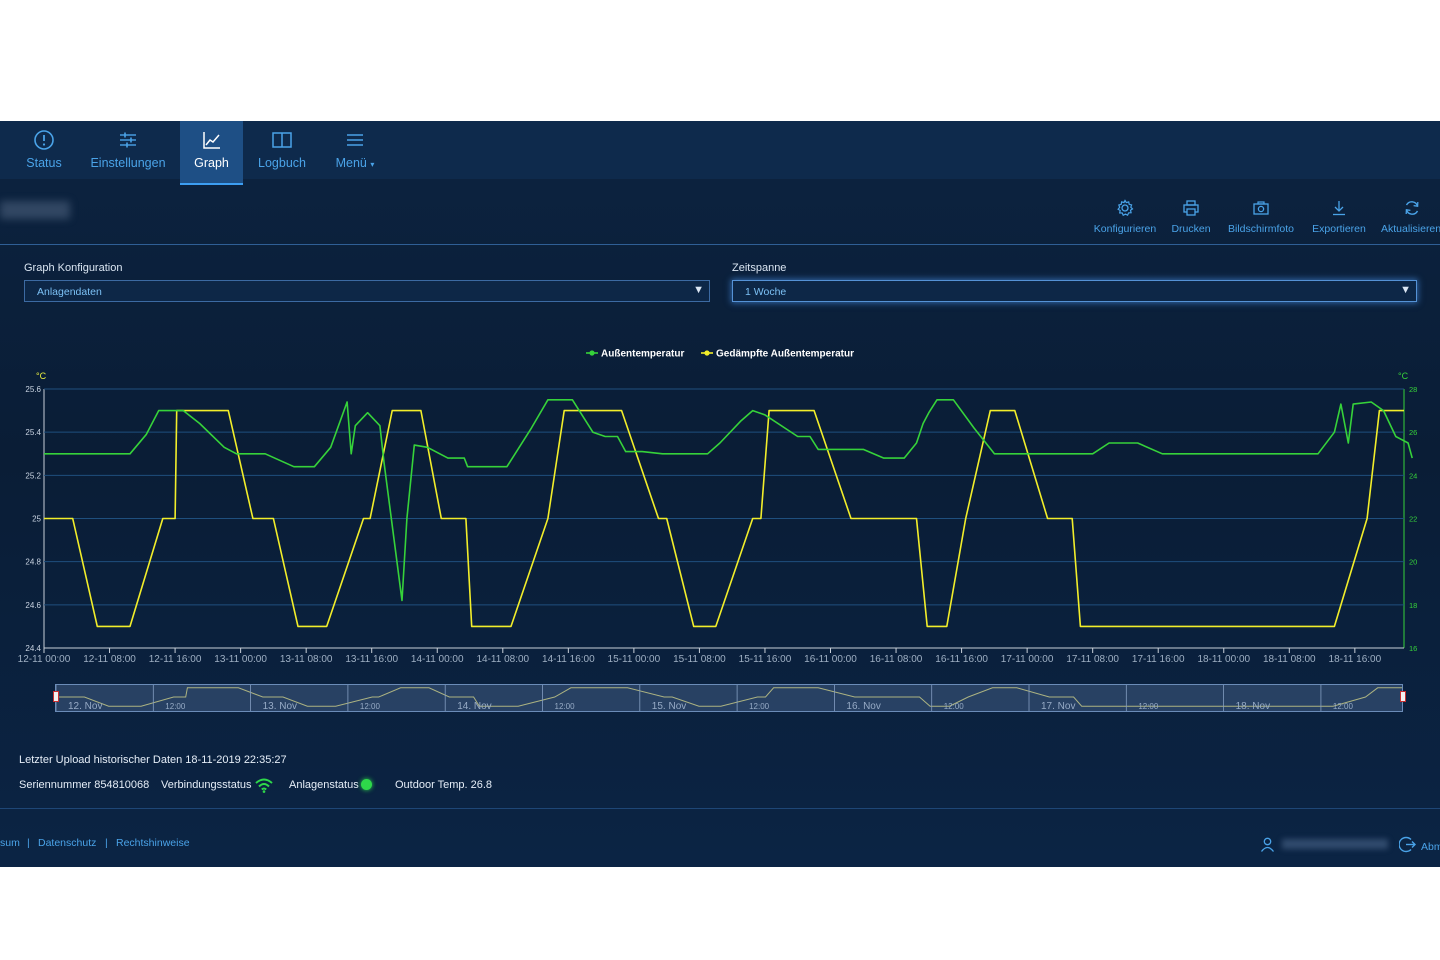 The height and width of the screenshot is (960, 1440). Describe the element at coordinates (1158, 659) in the screenshot. I see `x-tick-label: 17-11 16:00` at that location.